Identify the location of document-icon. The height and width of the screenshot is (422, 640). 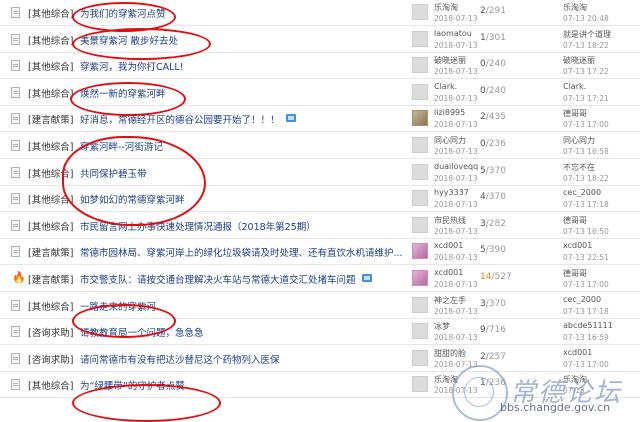
(15, 12).